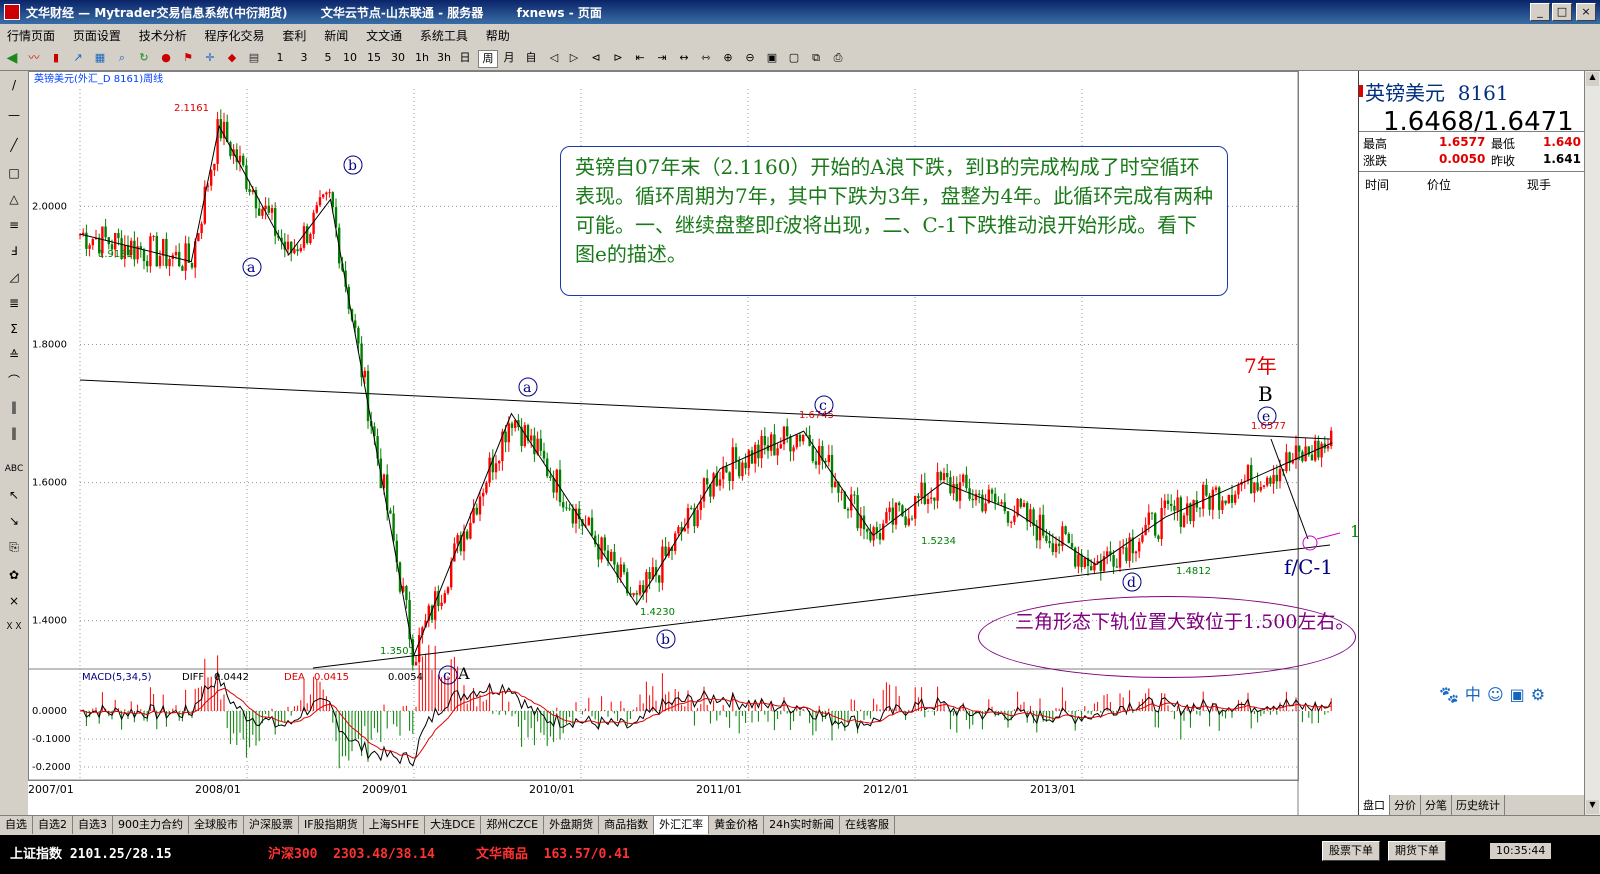 The width and height of the screenshot is (1600, 874). What do you see at coordinates (14, 381) in the screenshot?
I see `arc-tool-icon: ⌒` at bounding box center [14, 381].